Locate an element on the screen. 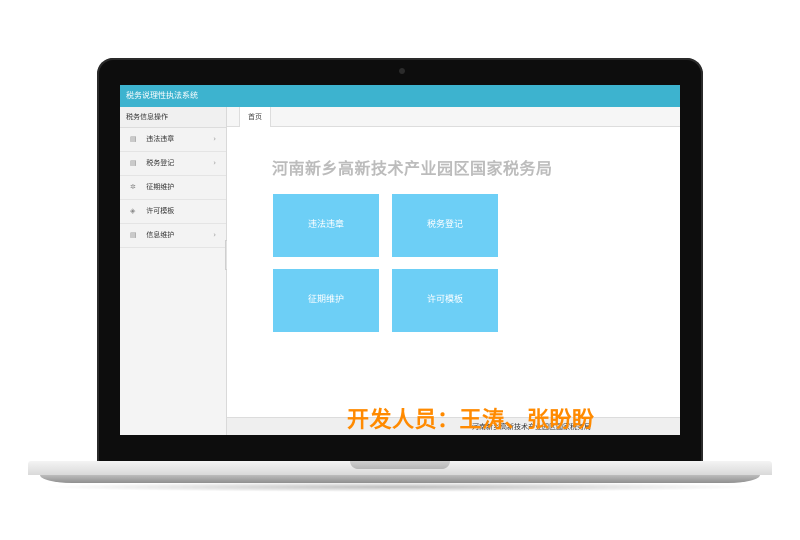 Image resolution: width=800 pixels, height=540 pixels. gear-icon: ✲ is located at coordinates (133, 187).